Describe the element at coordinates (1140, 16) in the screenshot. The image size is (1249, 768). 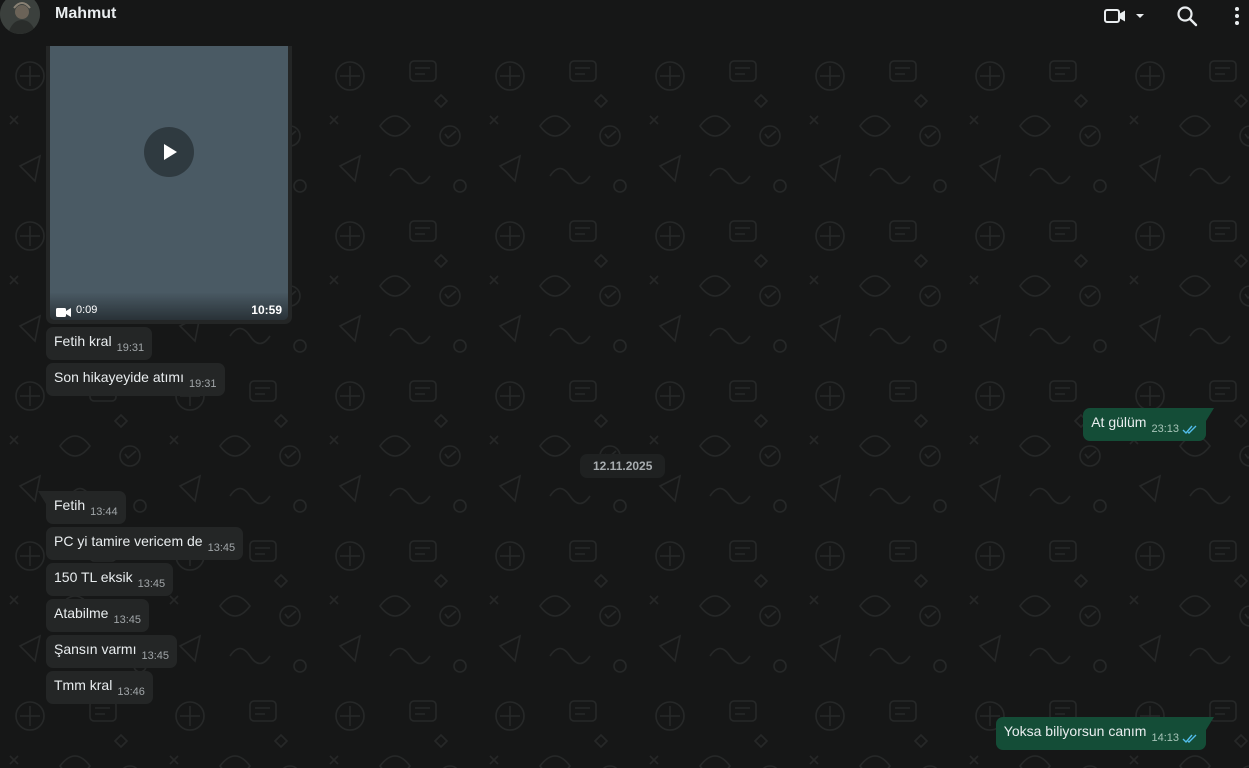
I see `chevron-down-icon` at that location.